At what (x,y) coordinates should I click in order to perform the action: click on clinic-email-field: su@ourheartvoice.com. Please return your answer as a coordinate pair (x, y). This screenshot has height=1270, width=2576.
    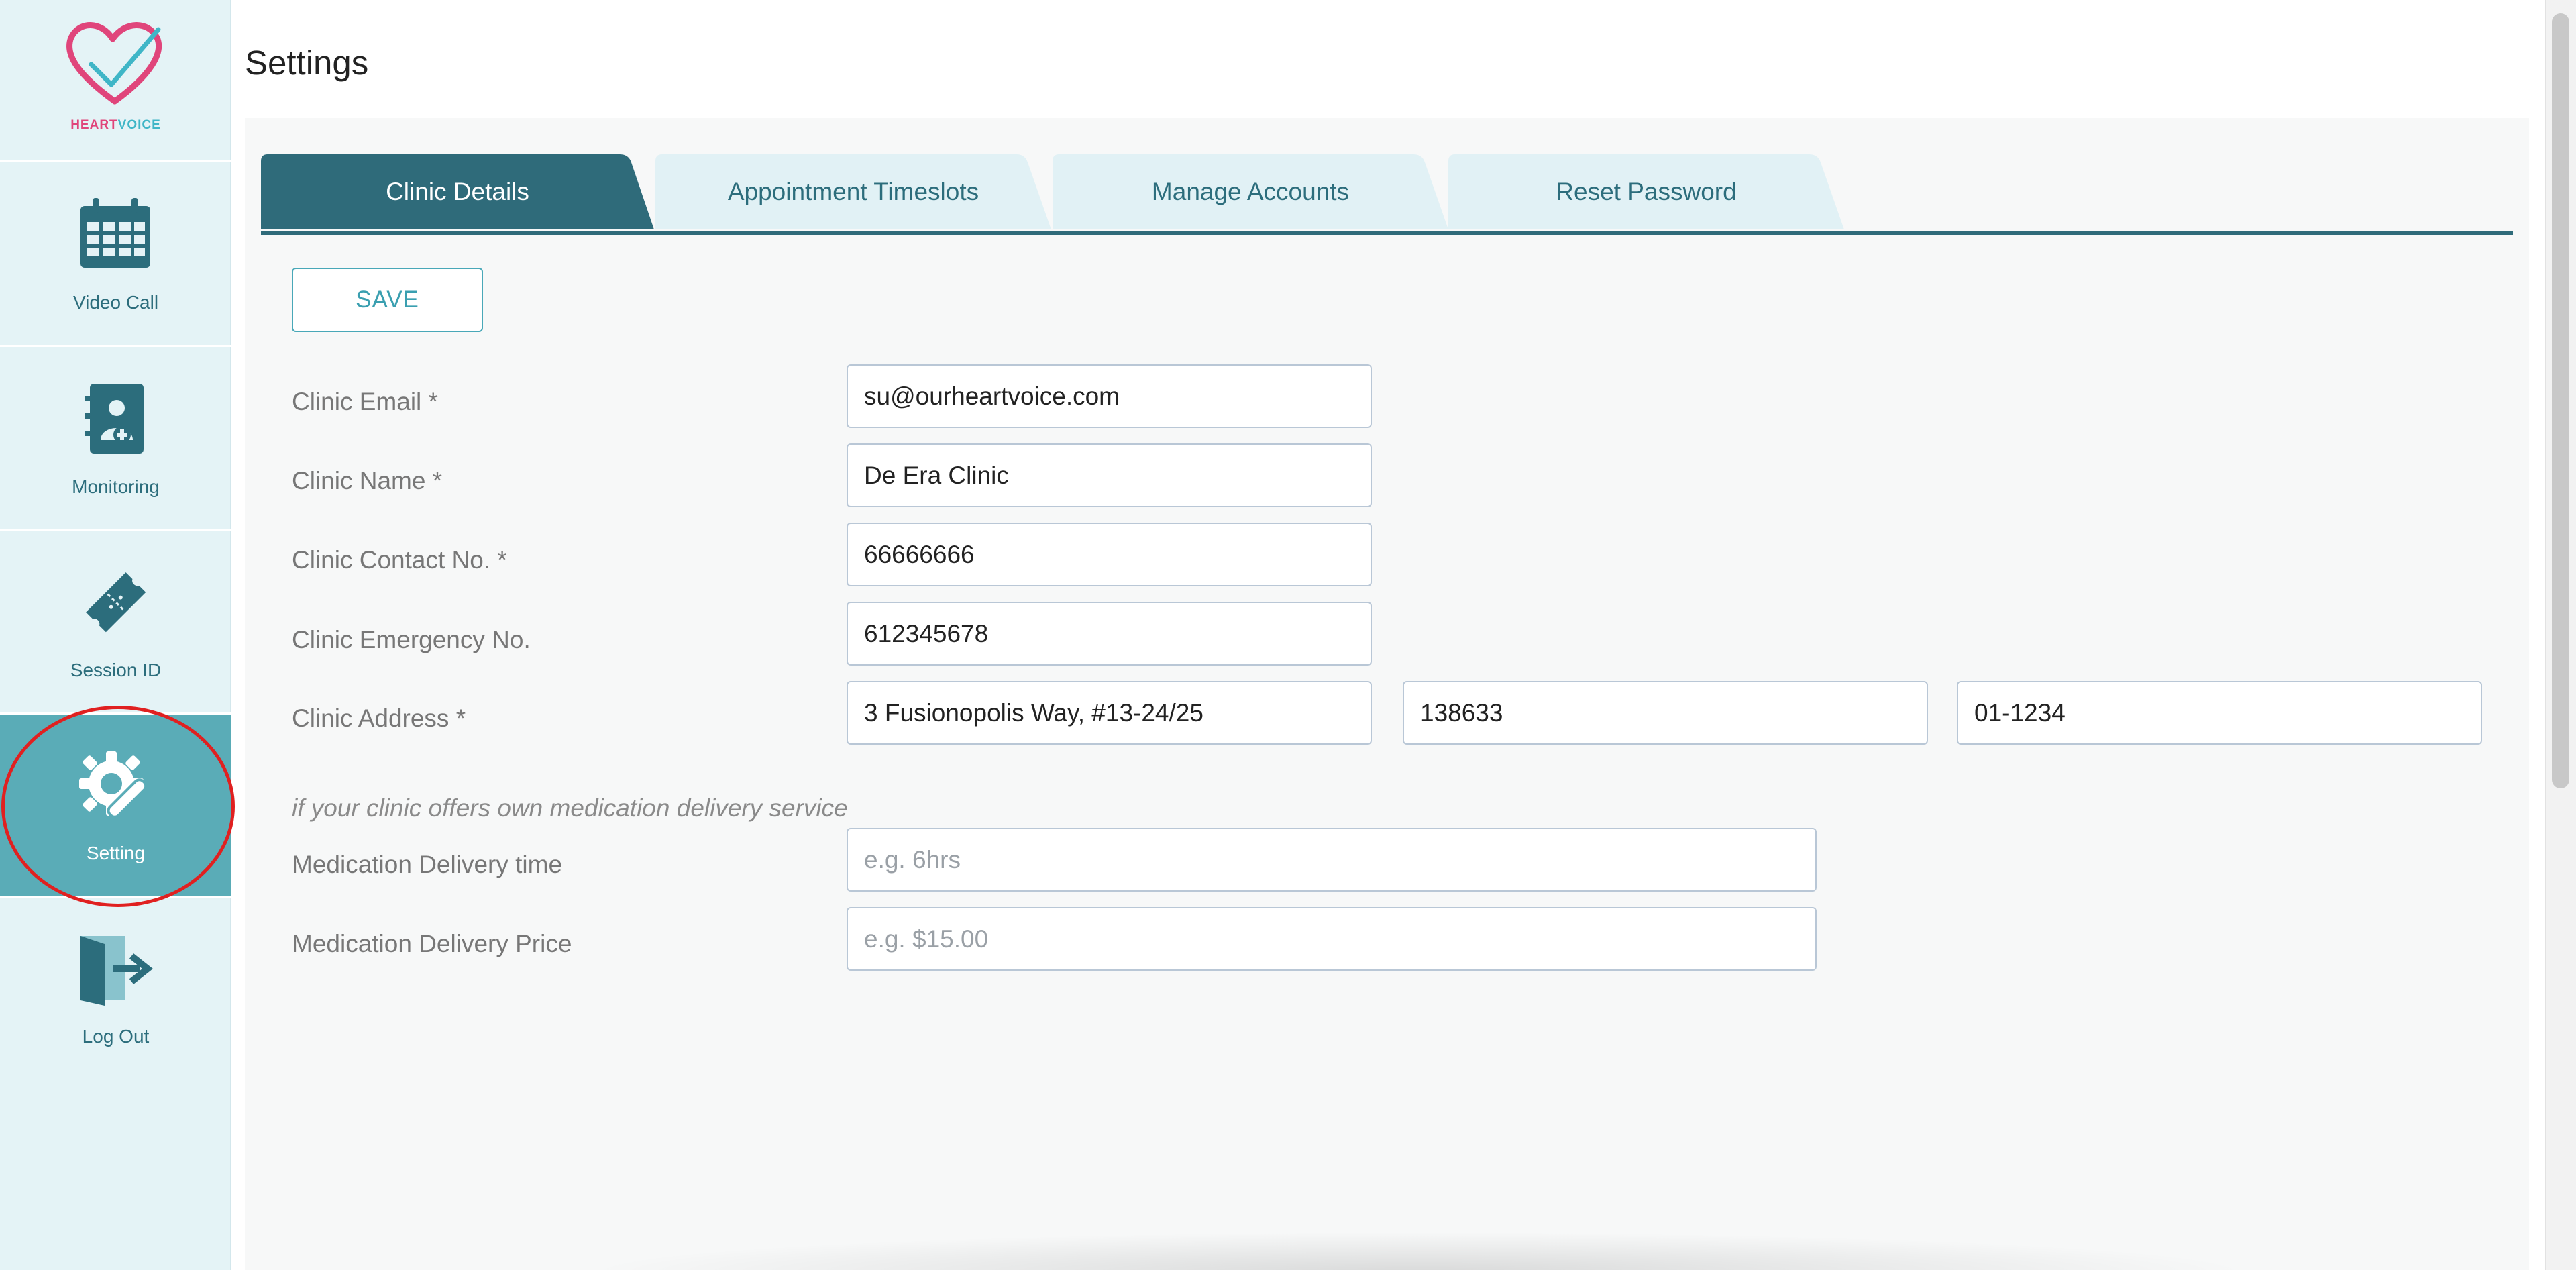
    Looking at the image, I should click on (1109, 396).